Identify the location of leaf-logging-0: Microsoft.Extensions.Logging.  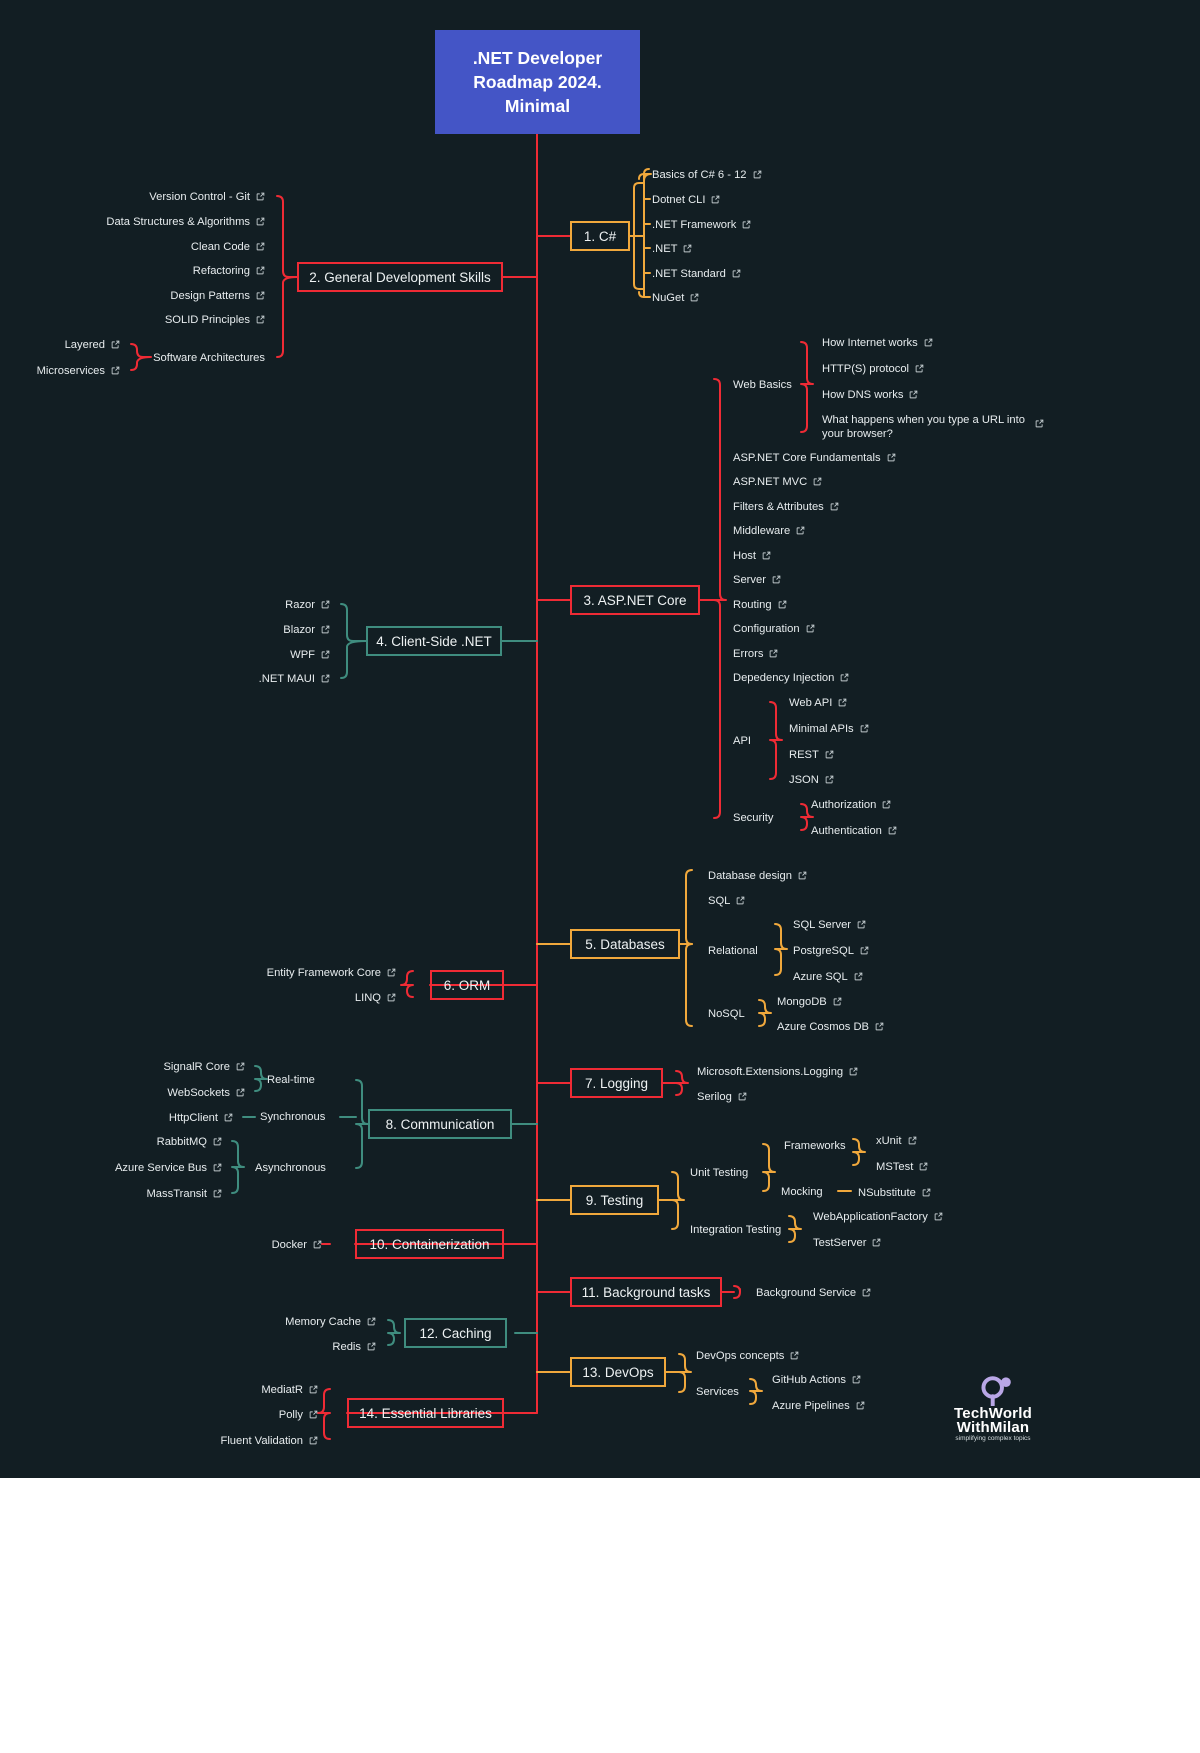
(777, 1071).